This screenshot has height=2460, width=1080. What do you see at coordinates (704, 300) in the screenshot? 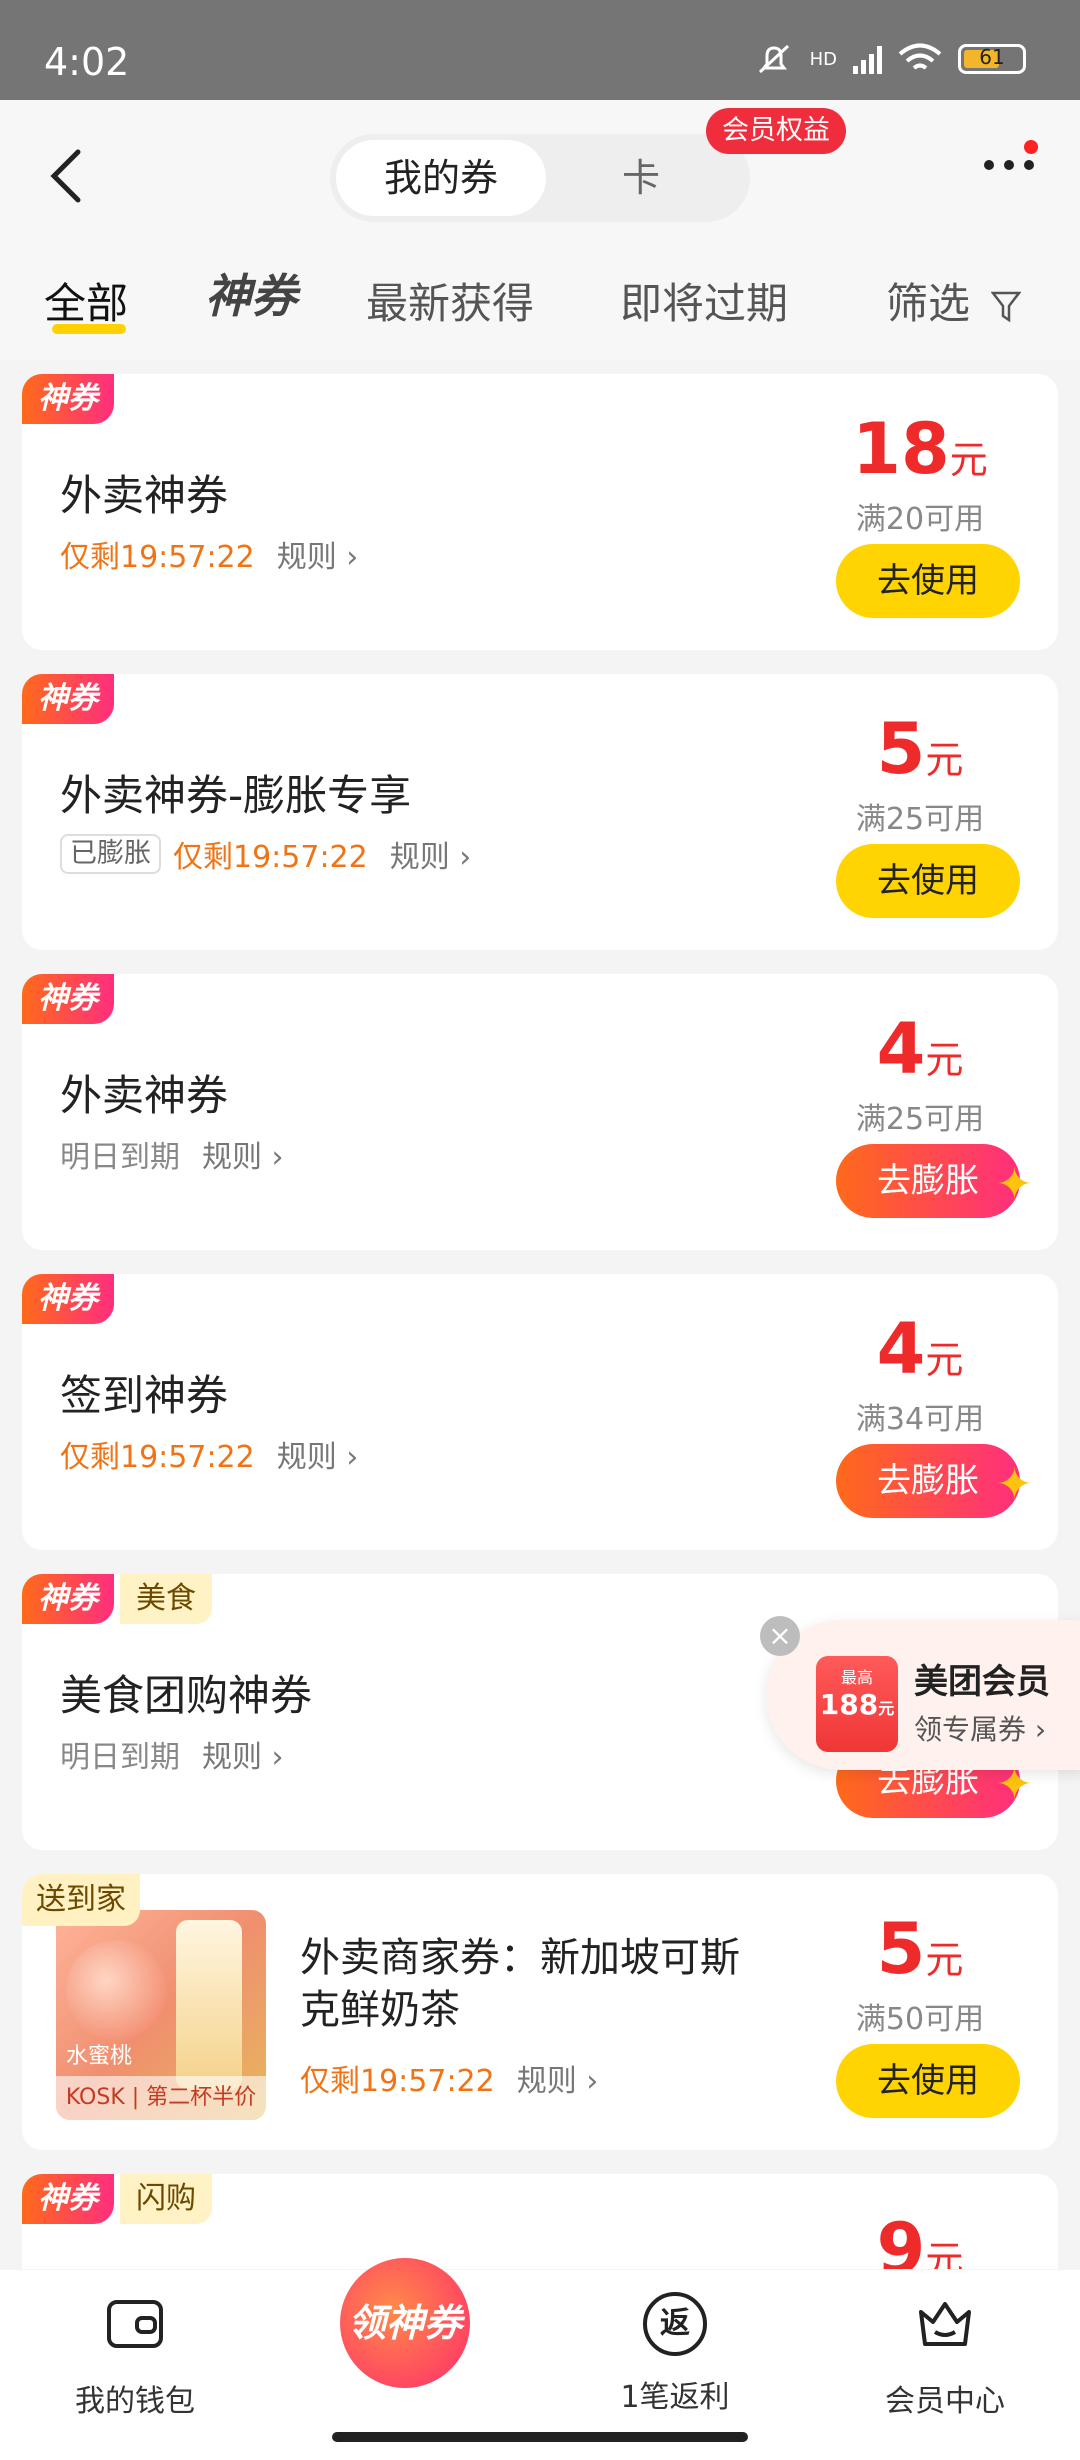
I see `filter-expiring: 即将过期` at bounding box center [704, 300].